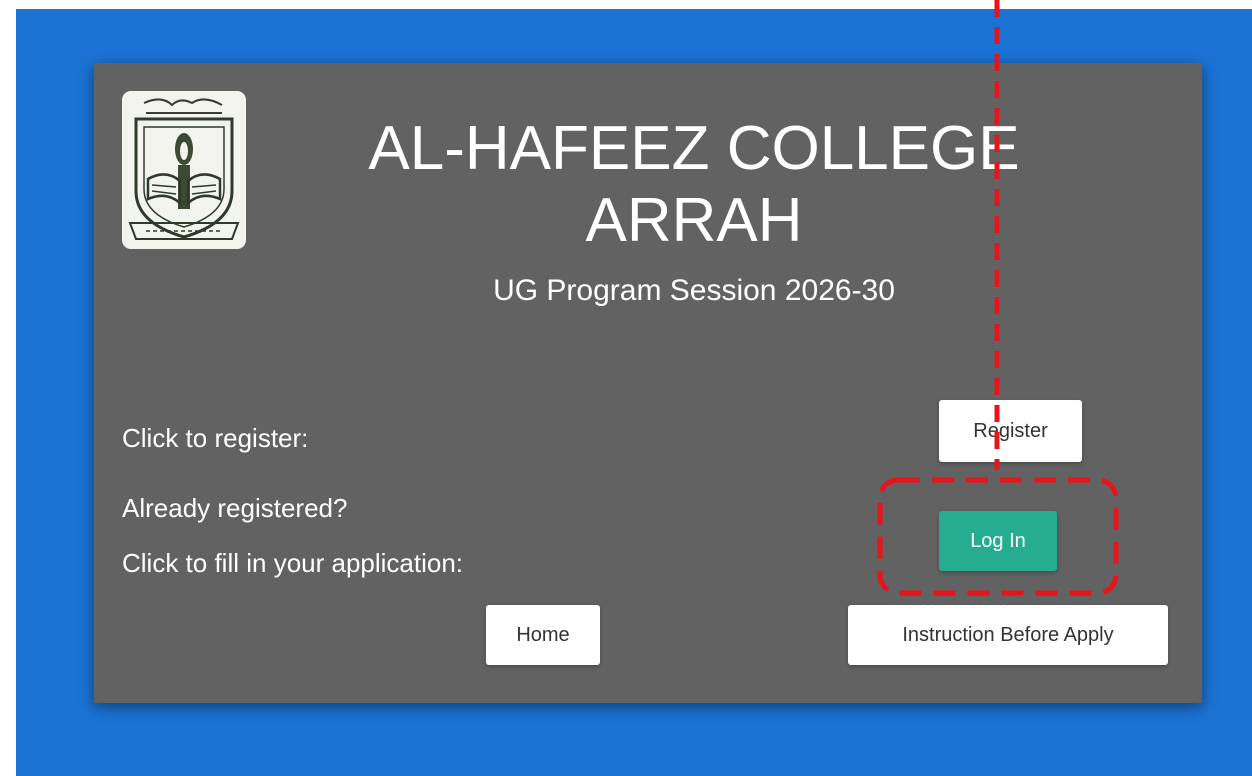 Image resolution: width=1252 pixels, height=776 pixels. I want to click on college-logo, so click(184, 170).